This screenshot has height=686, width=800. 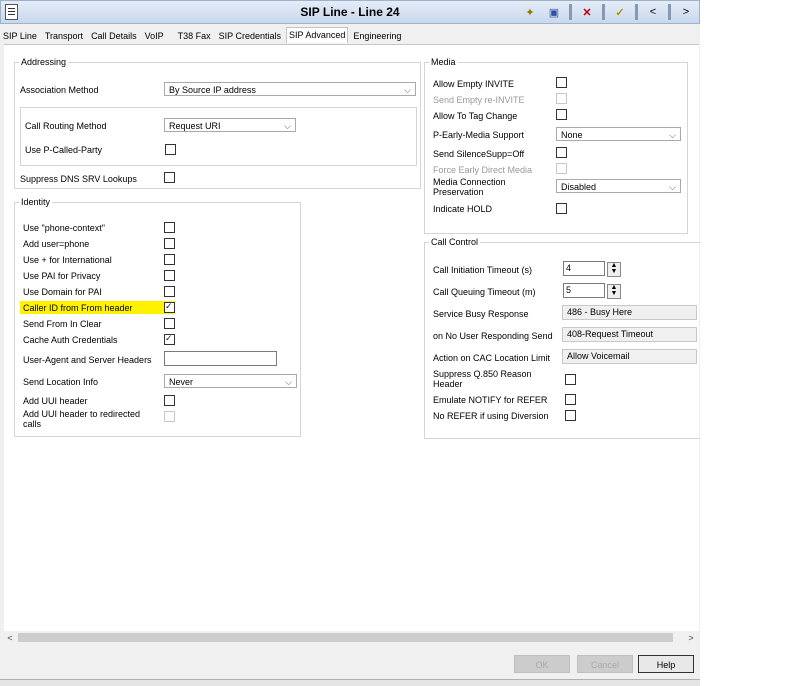 What do you see at coordinates (629, 312) in the screenshot?
I see `service-busy-response-field: 486 - Busy Here` at bounding box center [629, 312].